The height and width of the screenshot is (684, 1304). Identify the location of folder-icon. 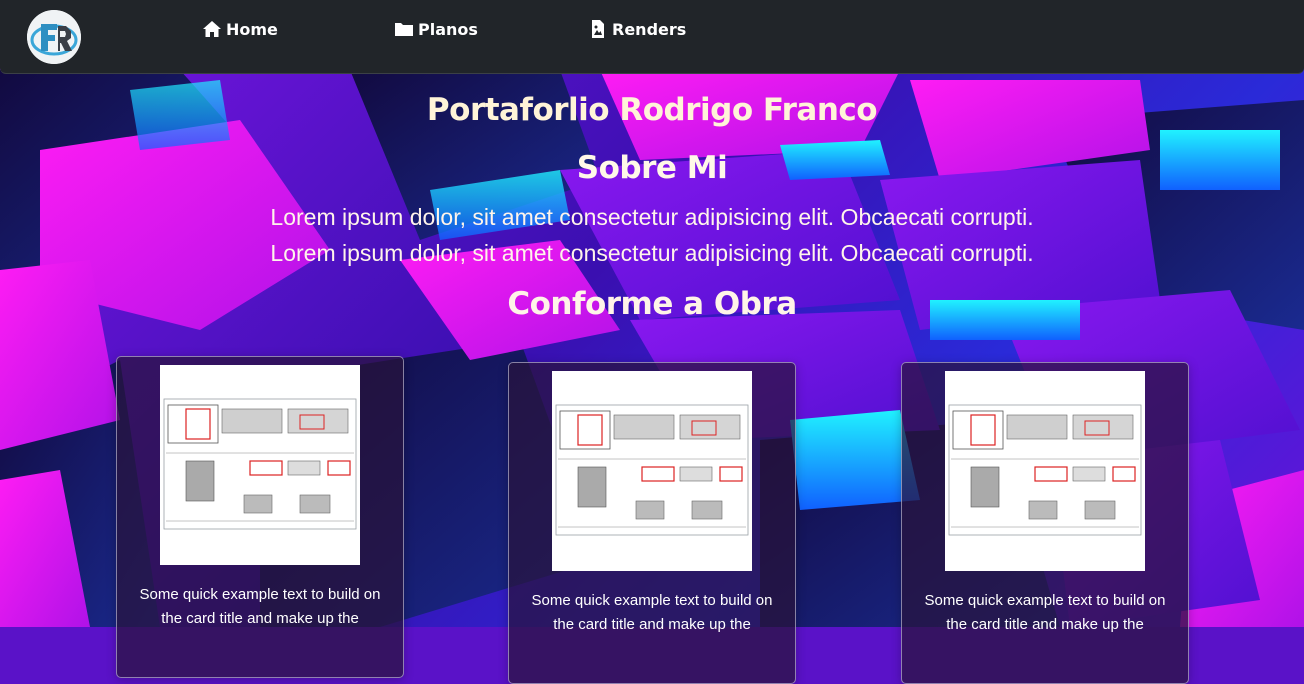
(404, 29).